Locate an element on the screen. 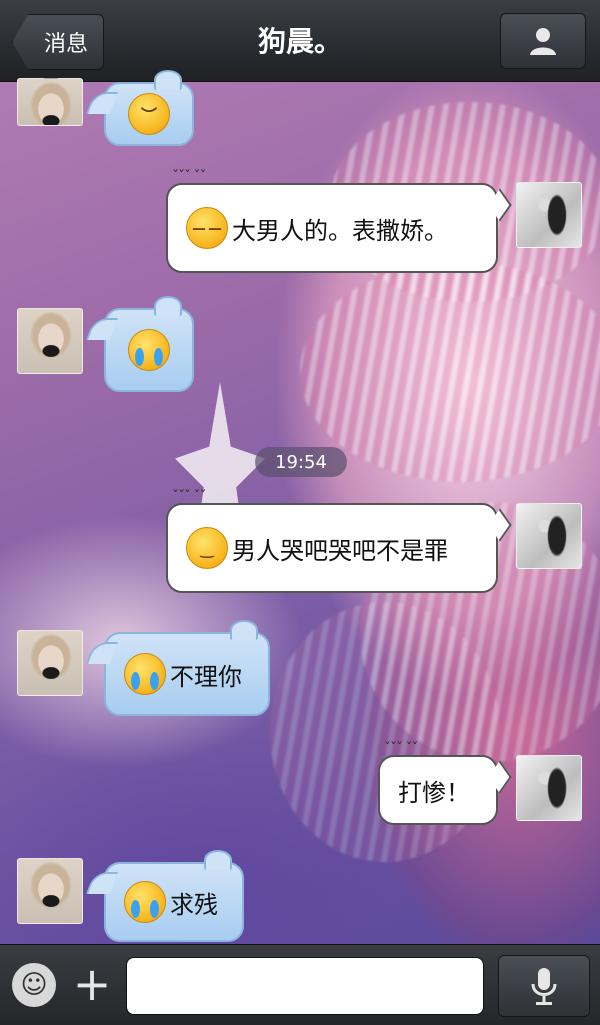 This screenshot has width=600, height=1025. message-bubble-outgoing: ˇˇˇ ˇˇ －－ 大男人的。表撒娇。 is located at coordinates (332, 221).